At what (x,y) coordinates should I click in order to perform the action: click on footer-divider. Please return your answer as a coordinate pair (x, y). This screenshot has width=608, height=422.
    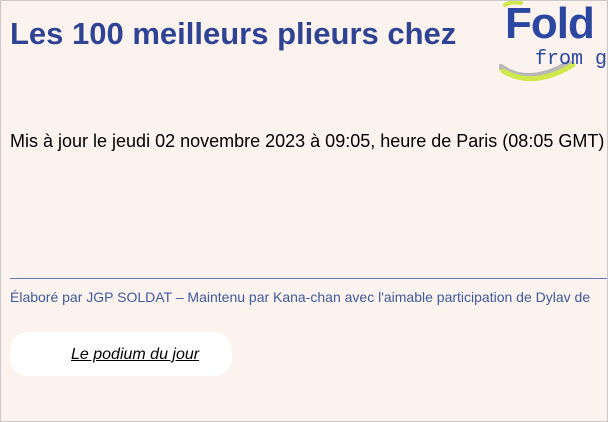
    Looking at the image, I should click on (308, 278).